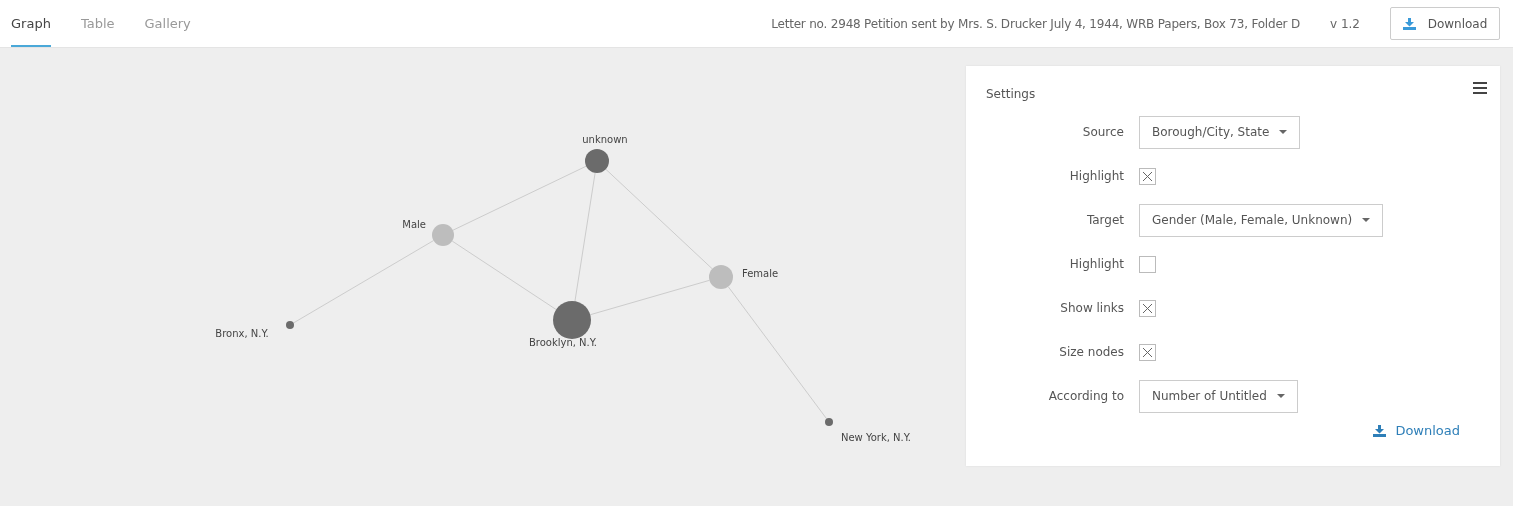 This screenshot has width=1513, height=506. What do you see at coordinates (1218, 396) in the screenshot?
I see `dropdown: Number of Untitled` at bounding box center [1218, 396].